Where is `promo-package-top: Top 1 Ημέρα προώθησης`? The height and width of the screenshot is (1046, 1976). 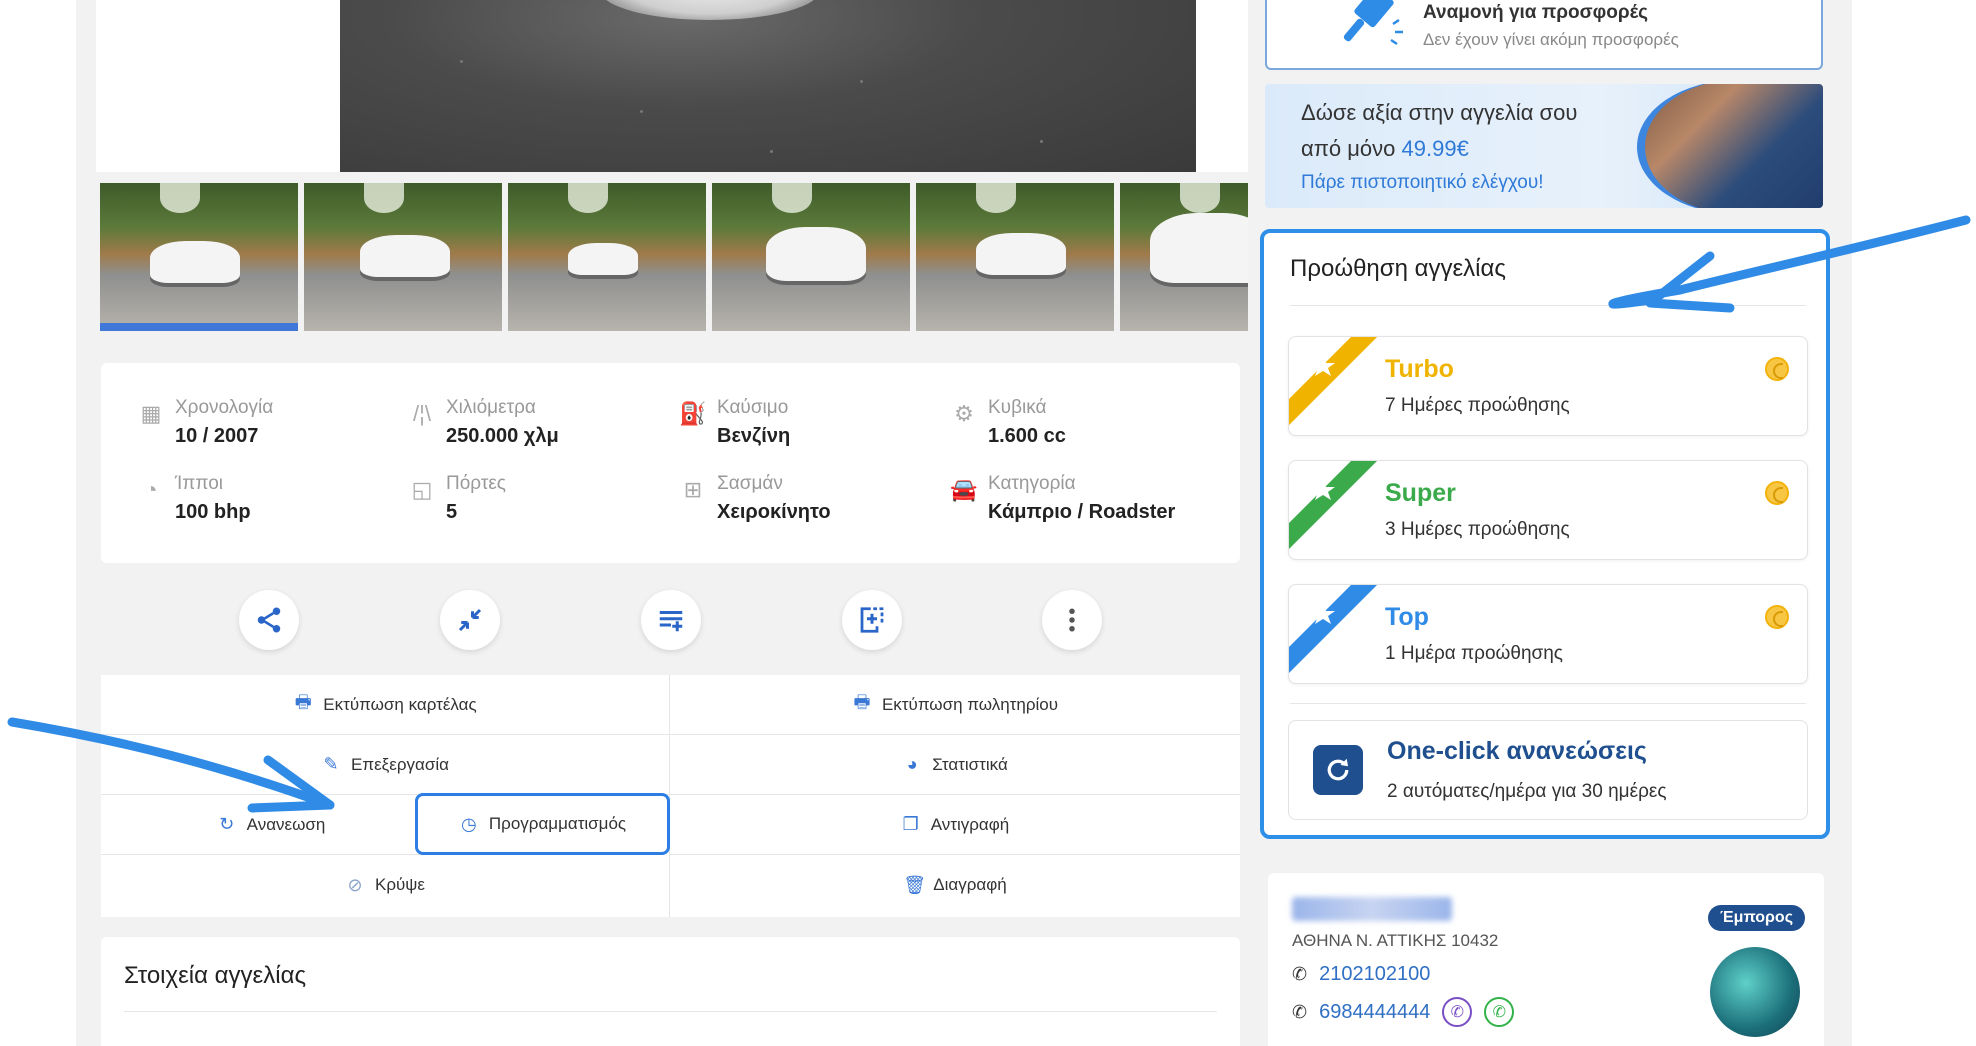 promo-package-top: Top 1 Ημέρα προώθησης is located at coordinates (1548, 634).